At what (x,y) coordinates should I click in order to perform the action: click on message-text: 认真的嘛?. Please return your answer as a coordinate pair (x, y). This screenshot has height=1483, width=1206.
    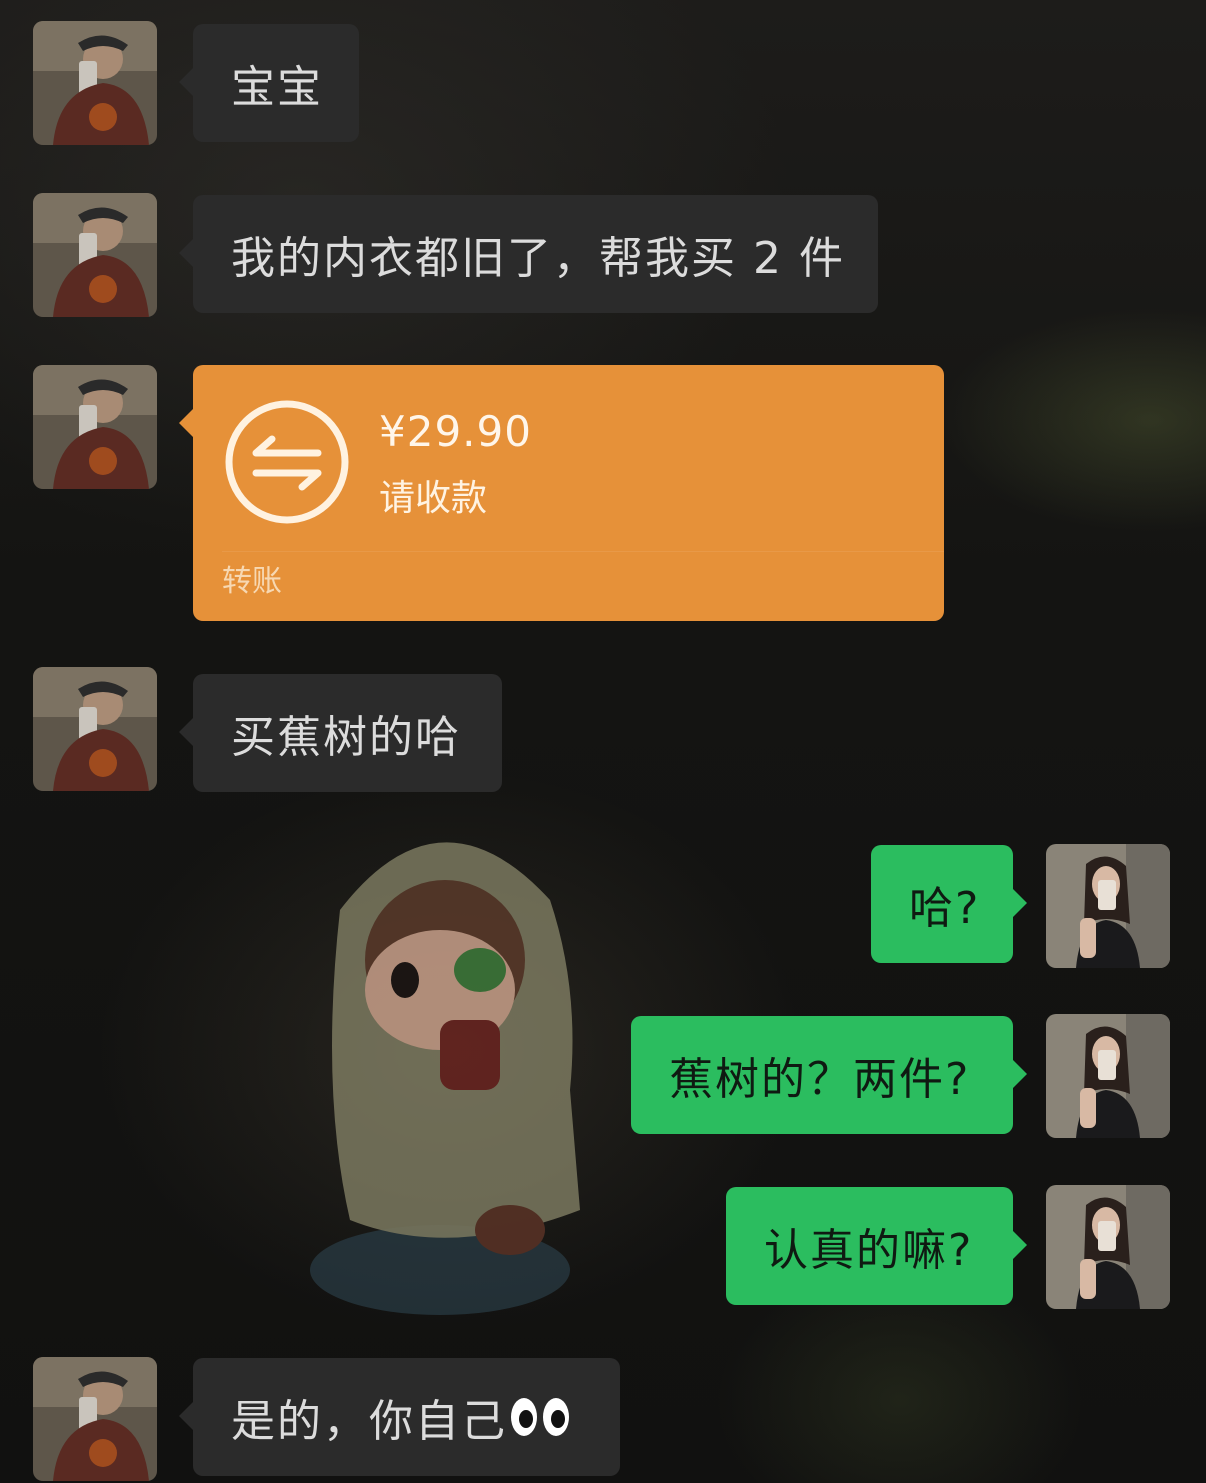
    Looking at the image, I should click on (869, 1250).